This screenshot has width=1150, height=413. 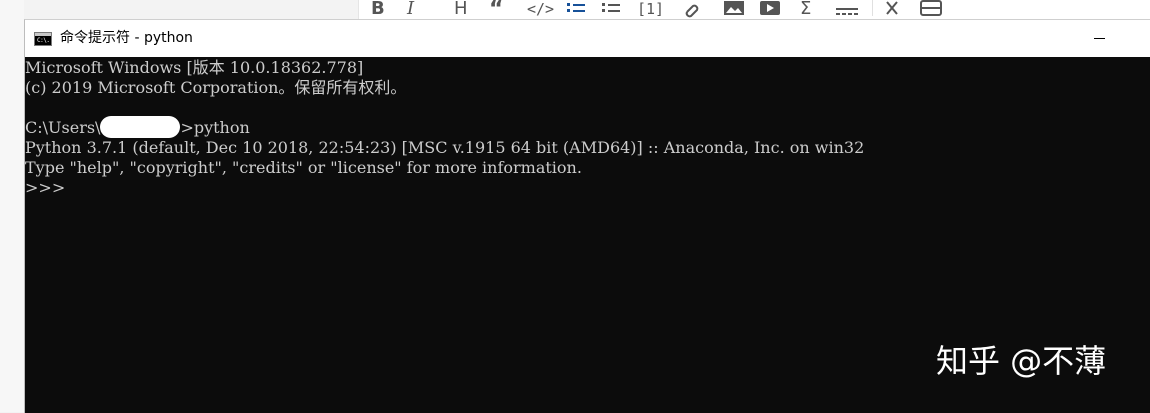 I want to click on divider-icon, so click(x=847, y=11).